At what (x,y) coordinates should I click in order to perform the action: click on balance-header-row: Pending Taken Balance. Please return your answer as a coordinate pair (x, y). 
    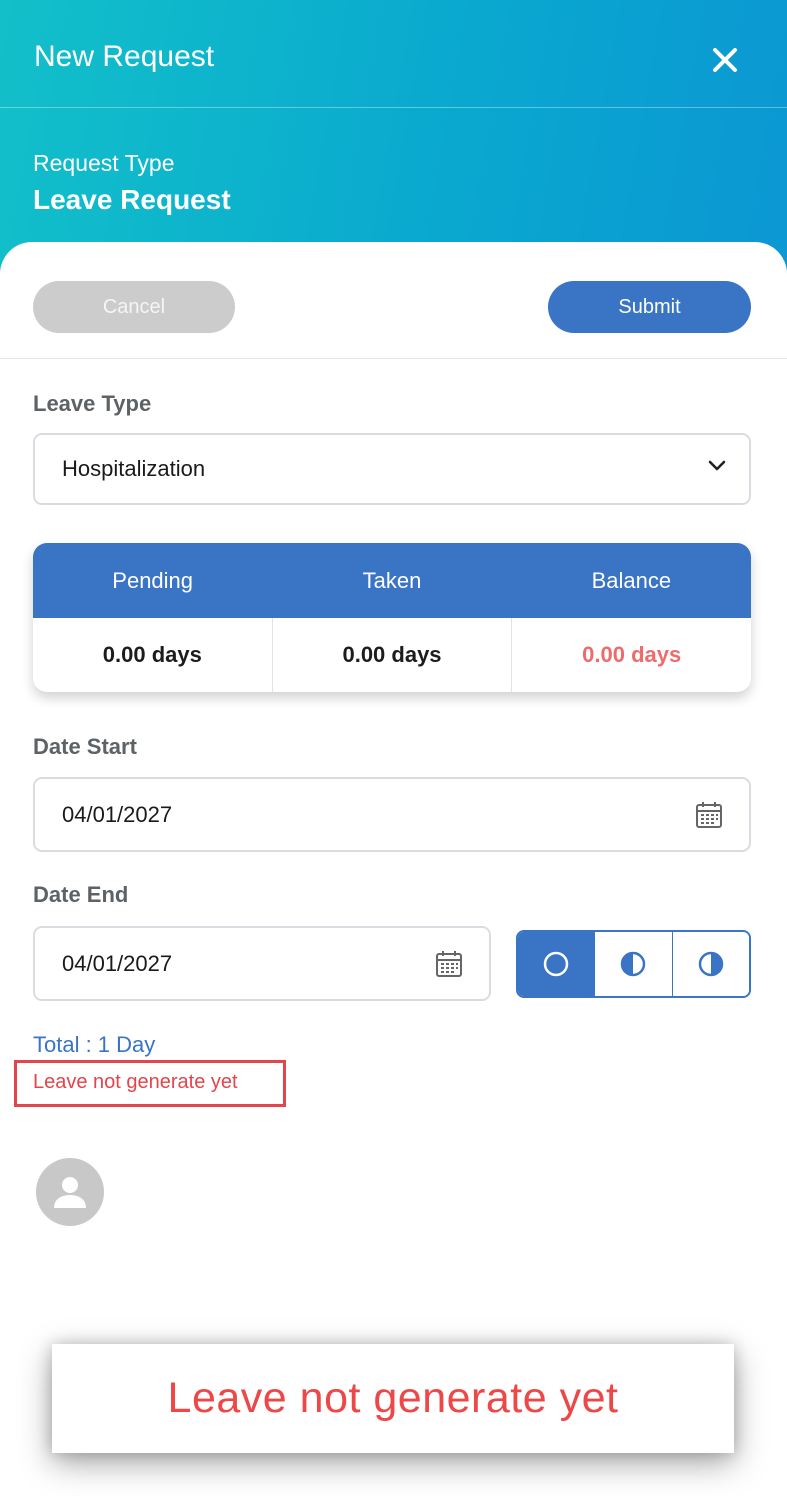
    Looking at the image, I should click on (392, 580).